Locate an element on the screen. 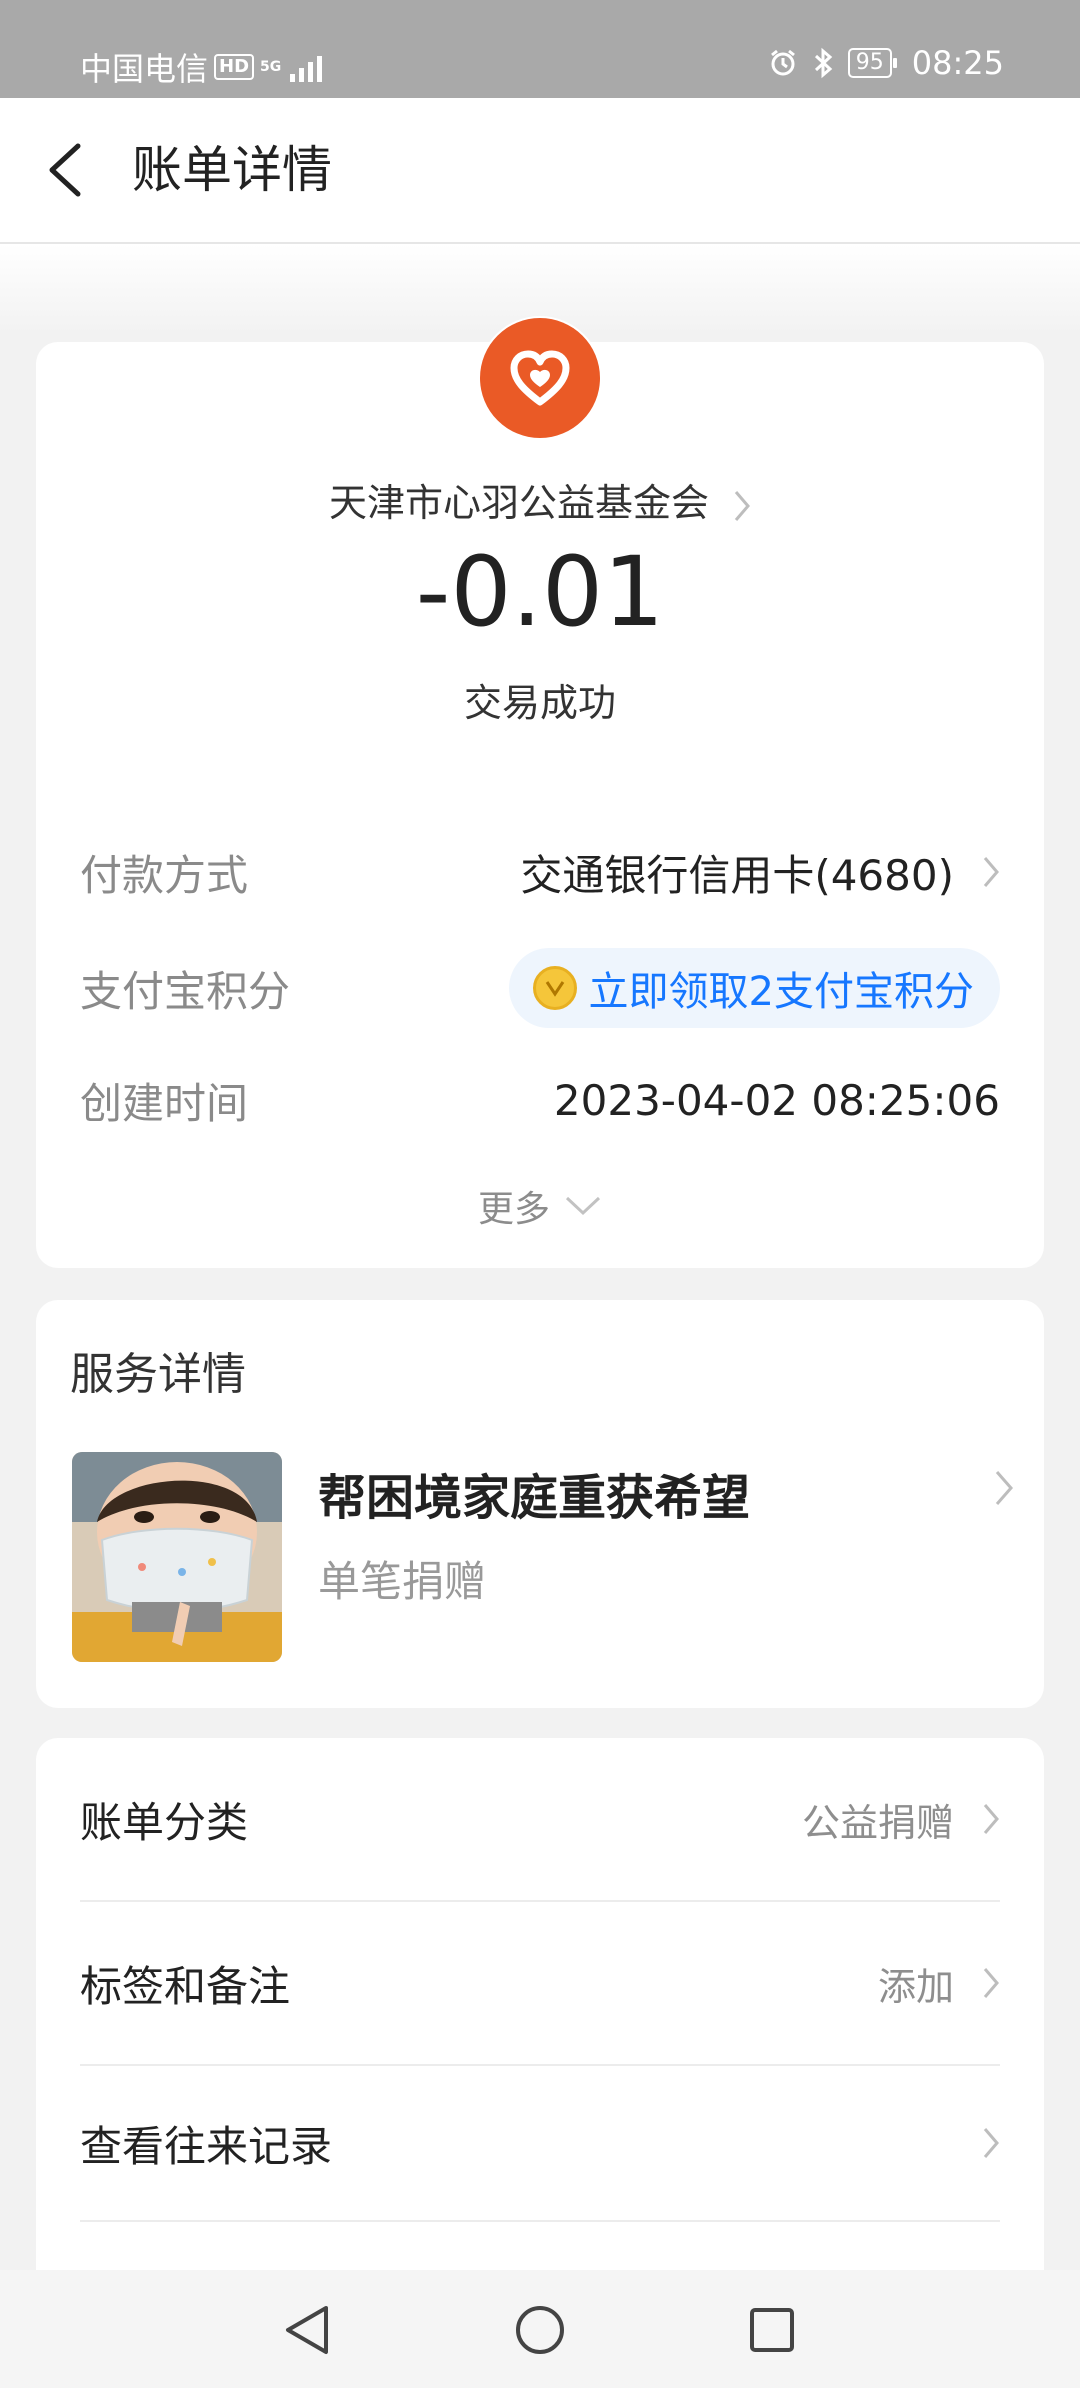 This screenshot has width=1080, height=2388. clock: 08:25 is located at coordinates (957, 63).